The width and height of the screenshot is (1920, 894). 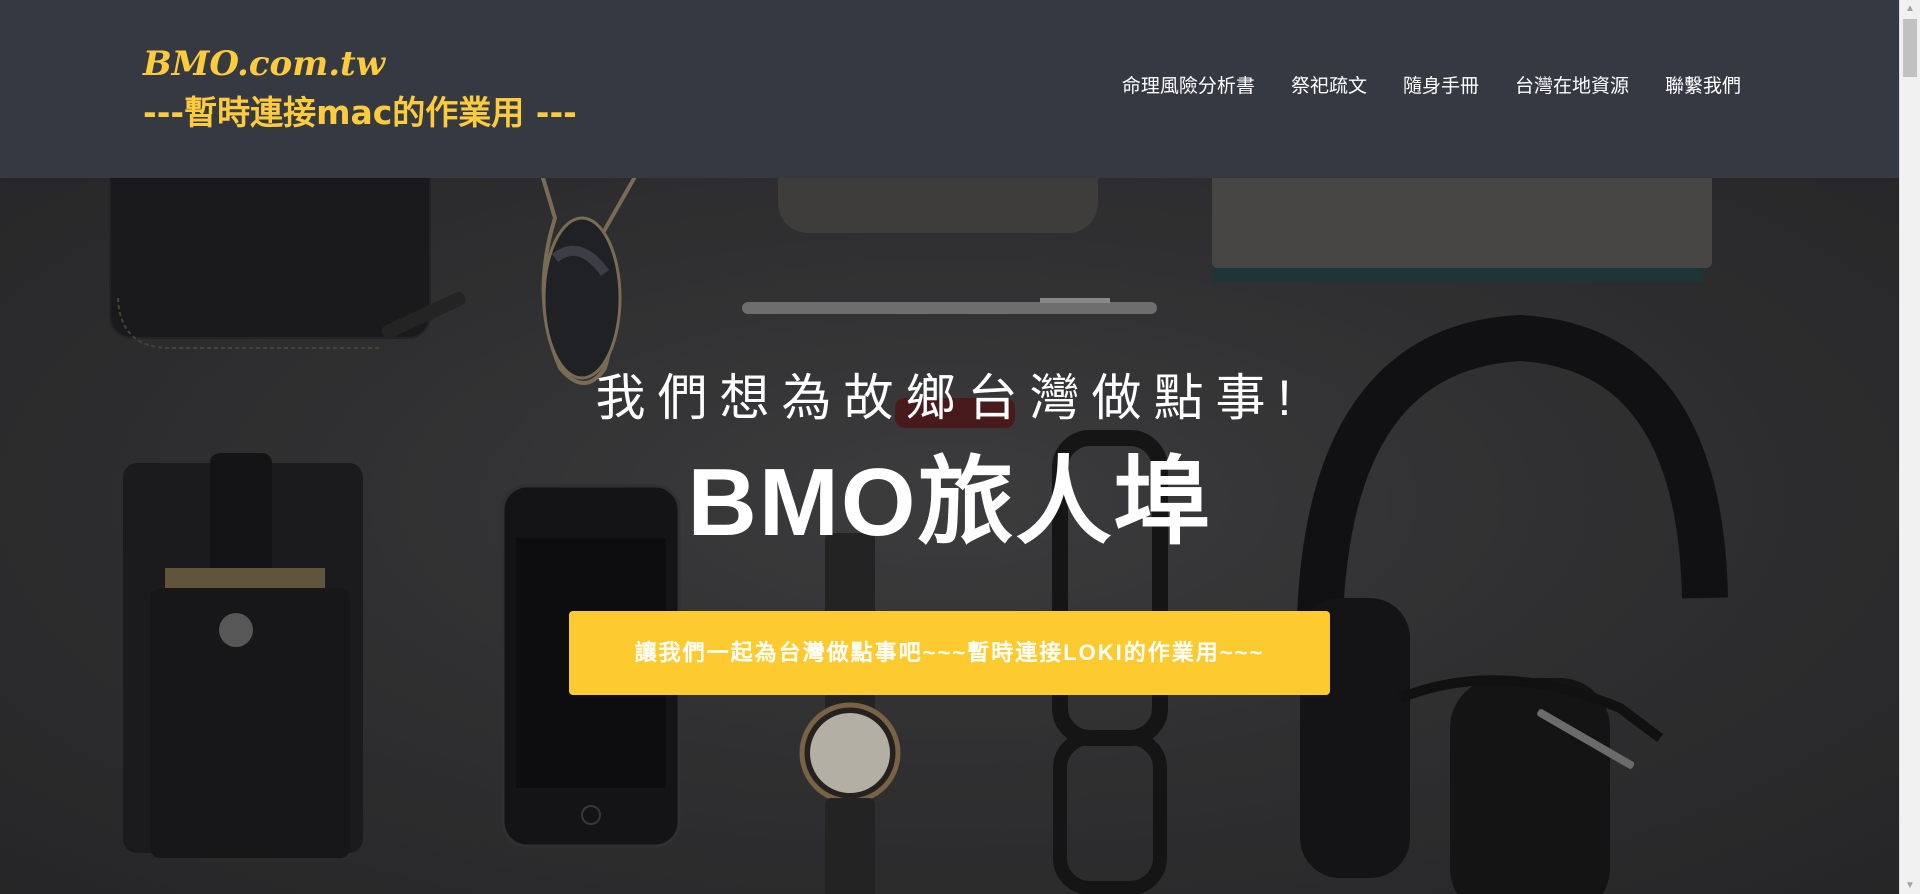 What do you see at coordinates (264, 64) in the screenshot?
I see `brand-name: BMO.com.tw` at bounding box center [264, 64].